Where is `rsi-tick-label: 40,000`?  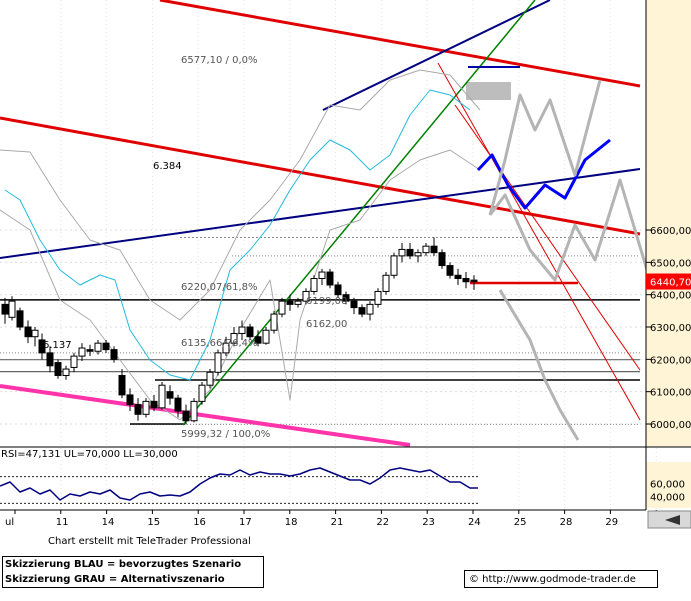
rsi-tick-label: 40,000 is located at coordinates (667, 498).